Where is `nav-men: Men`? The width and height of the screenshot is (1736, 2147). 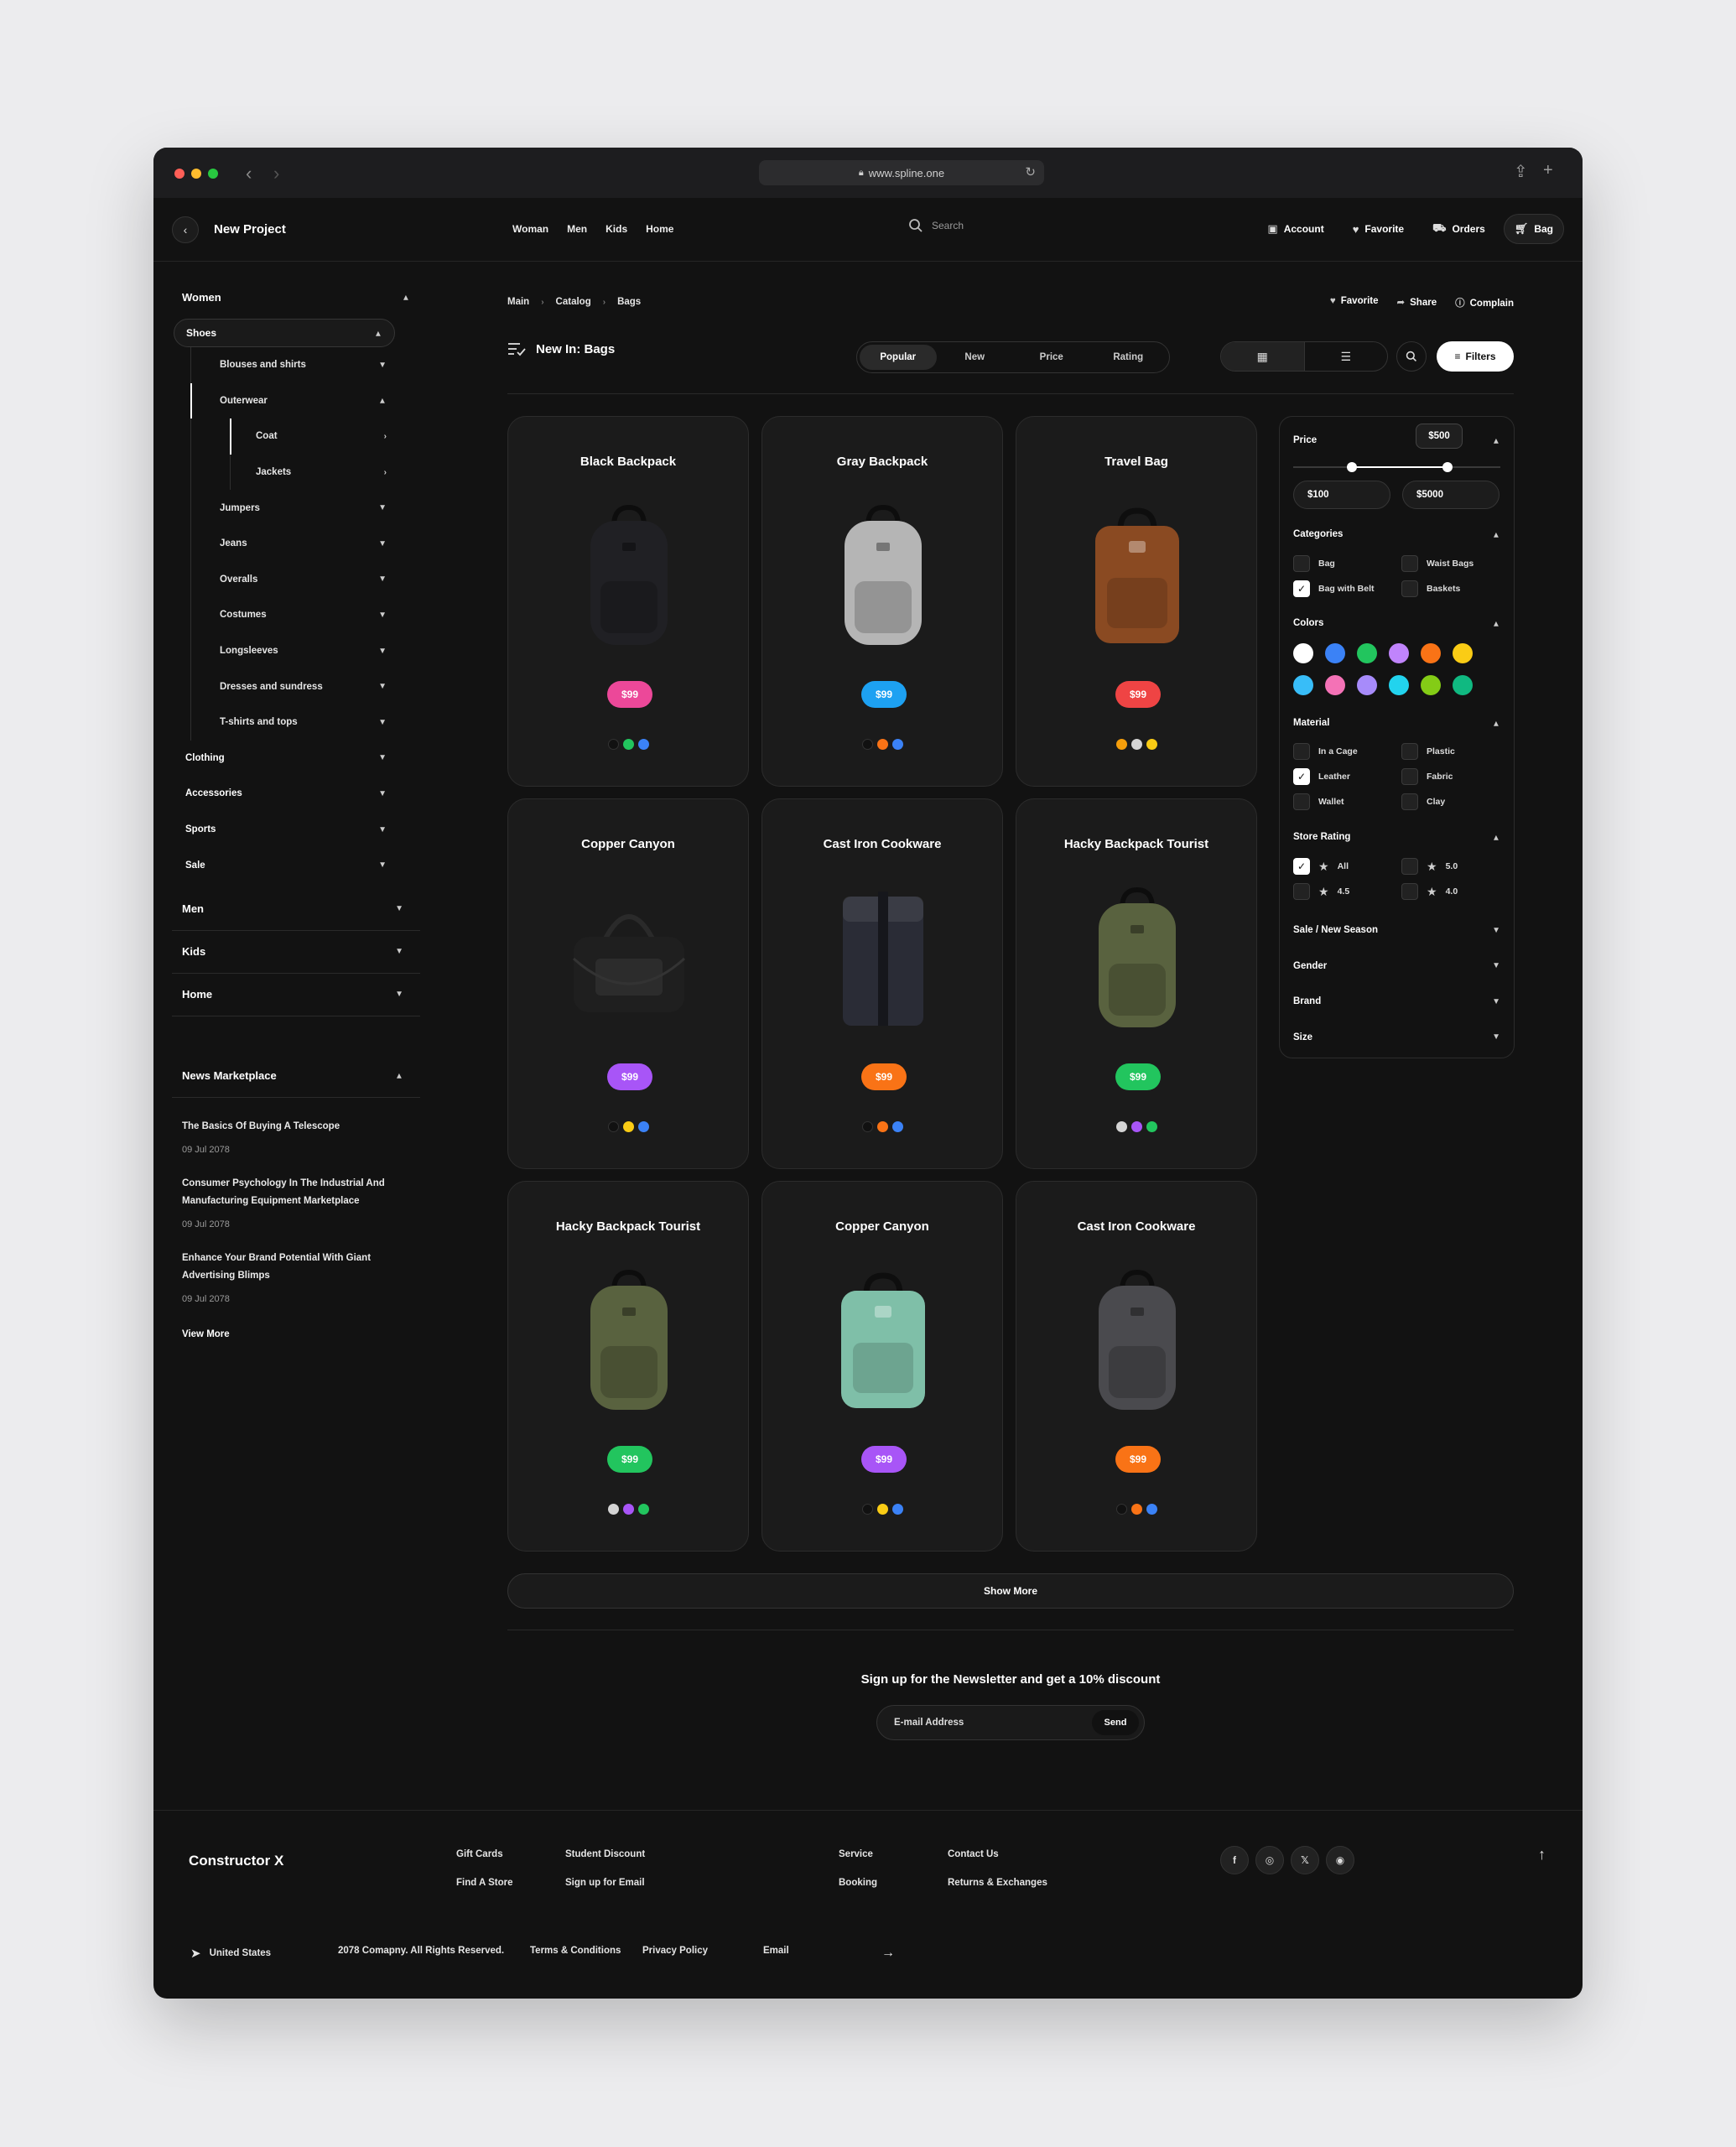
nav-men: Men is located at coordinates (577, 229).